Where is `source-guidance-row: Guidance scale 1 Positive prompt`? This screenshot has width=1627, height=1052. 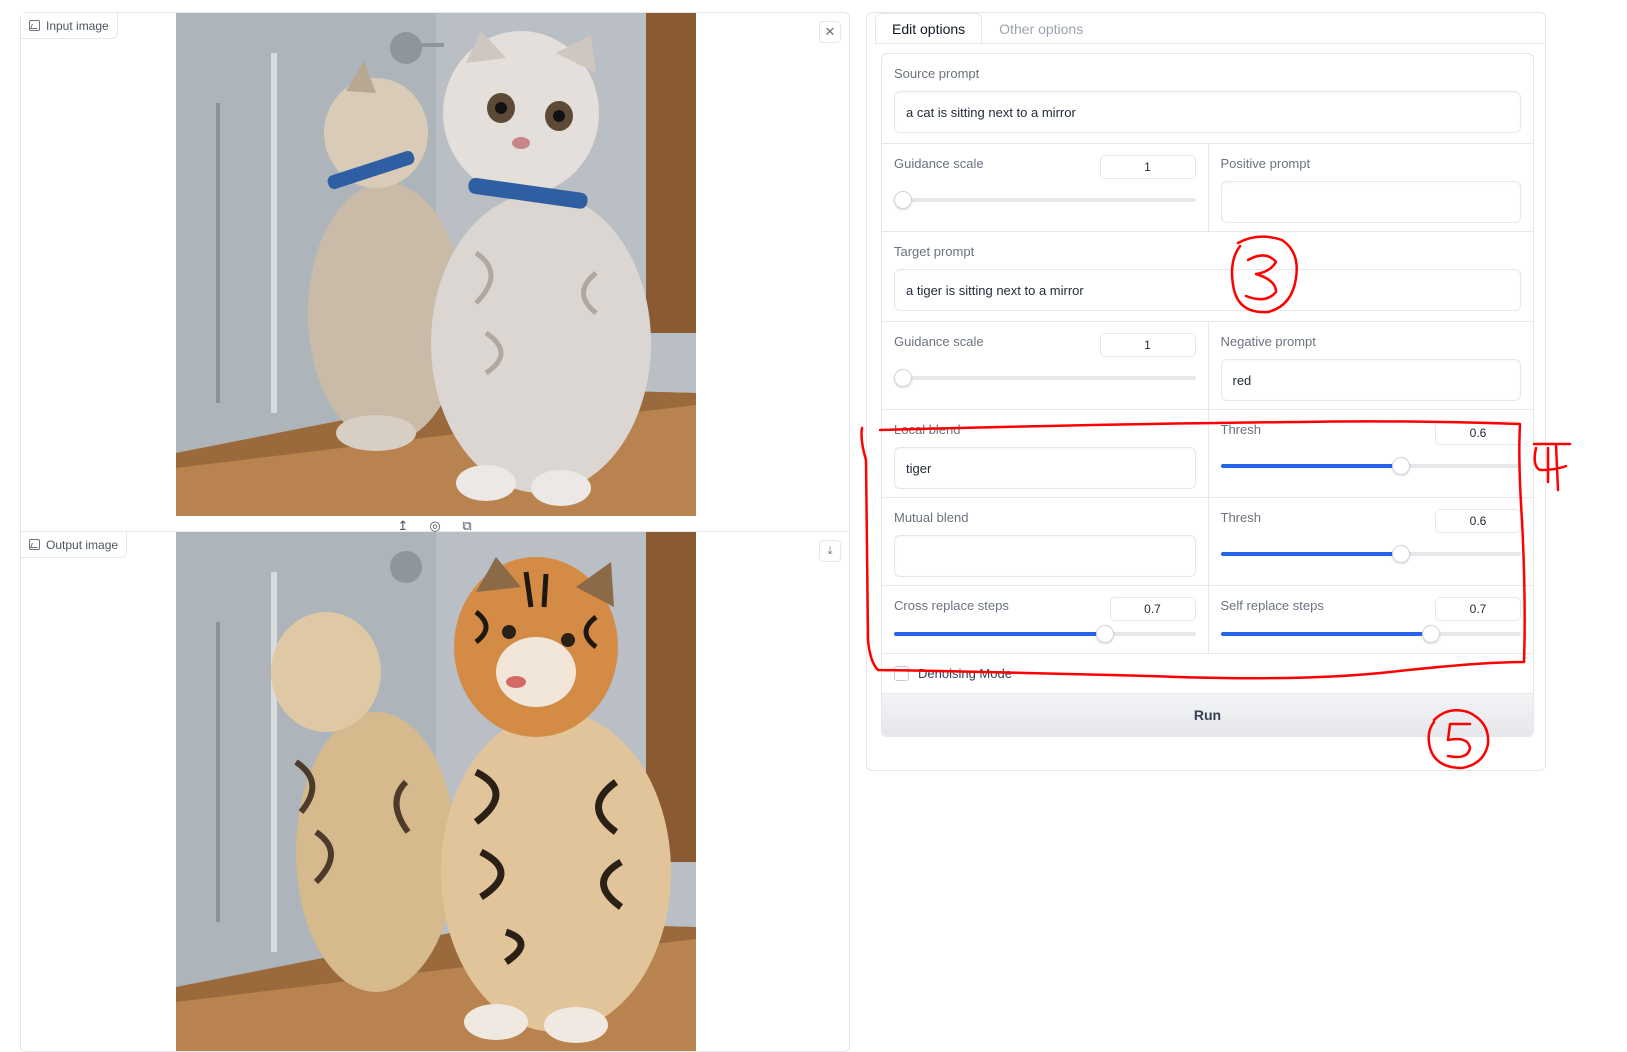 source-guidance-row: Guidance scale 1 Positive prompt is located at coordinates (1207, 188).